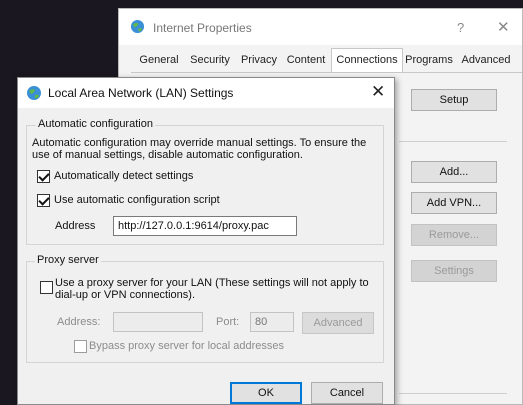 This screenshot has width=523, height=405. I want to click on bypass-local-checkbox, so click(80, 346).